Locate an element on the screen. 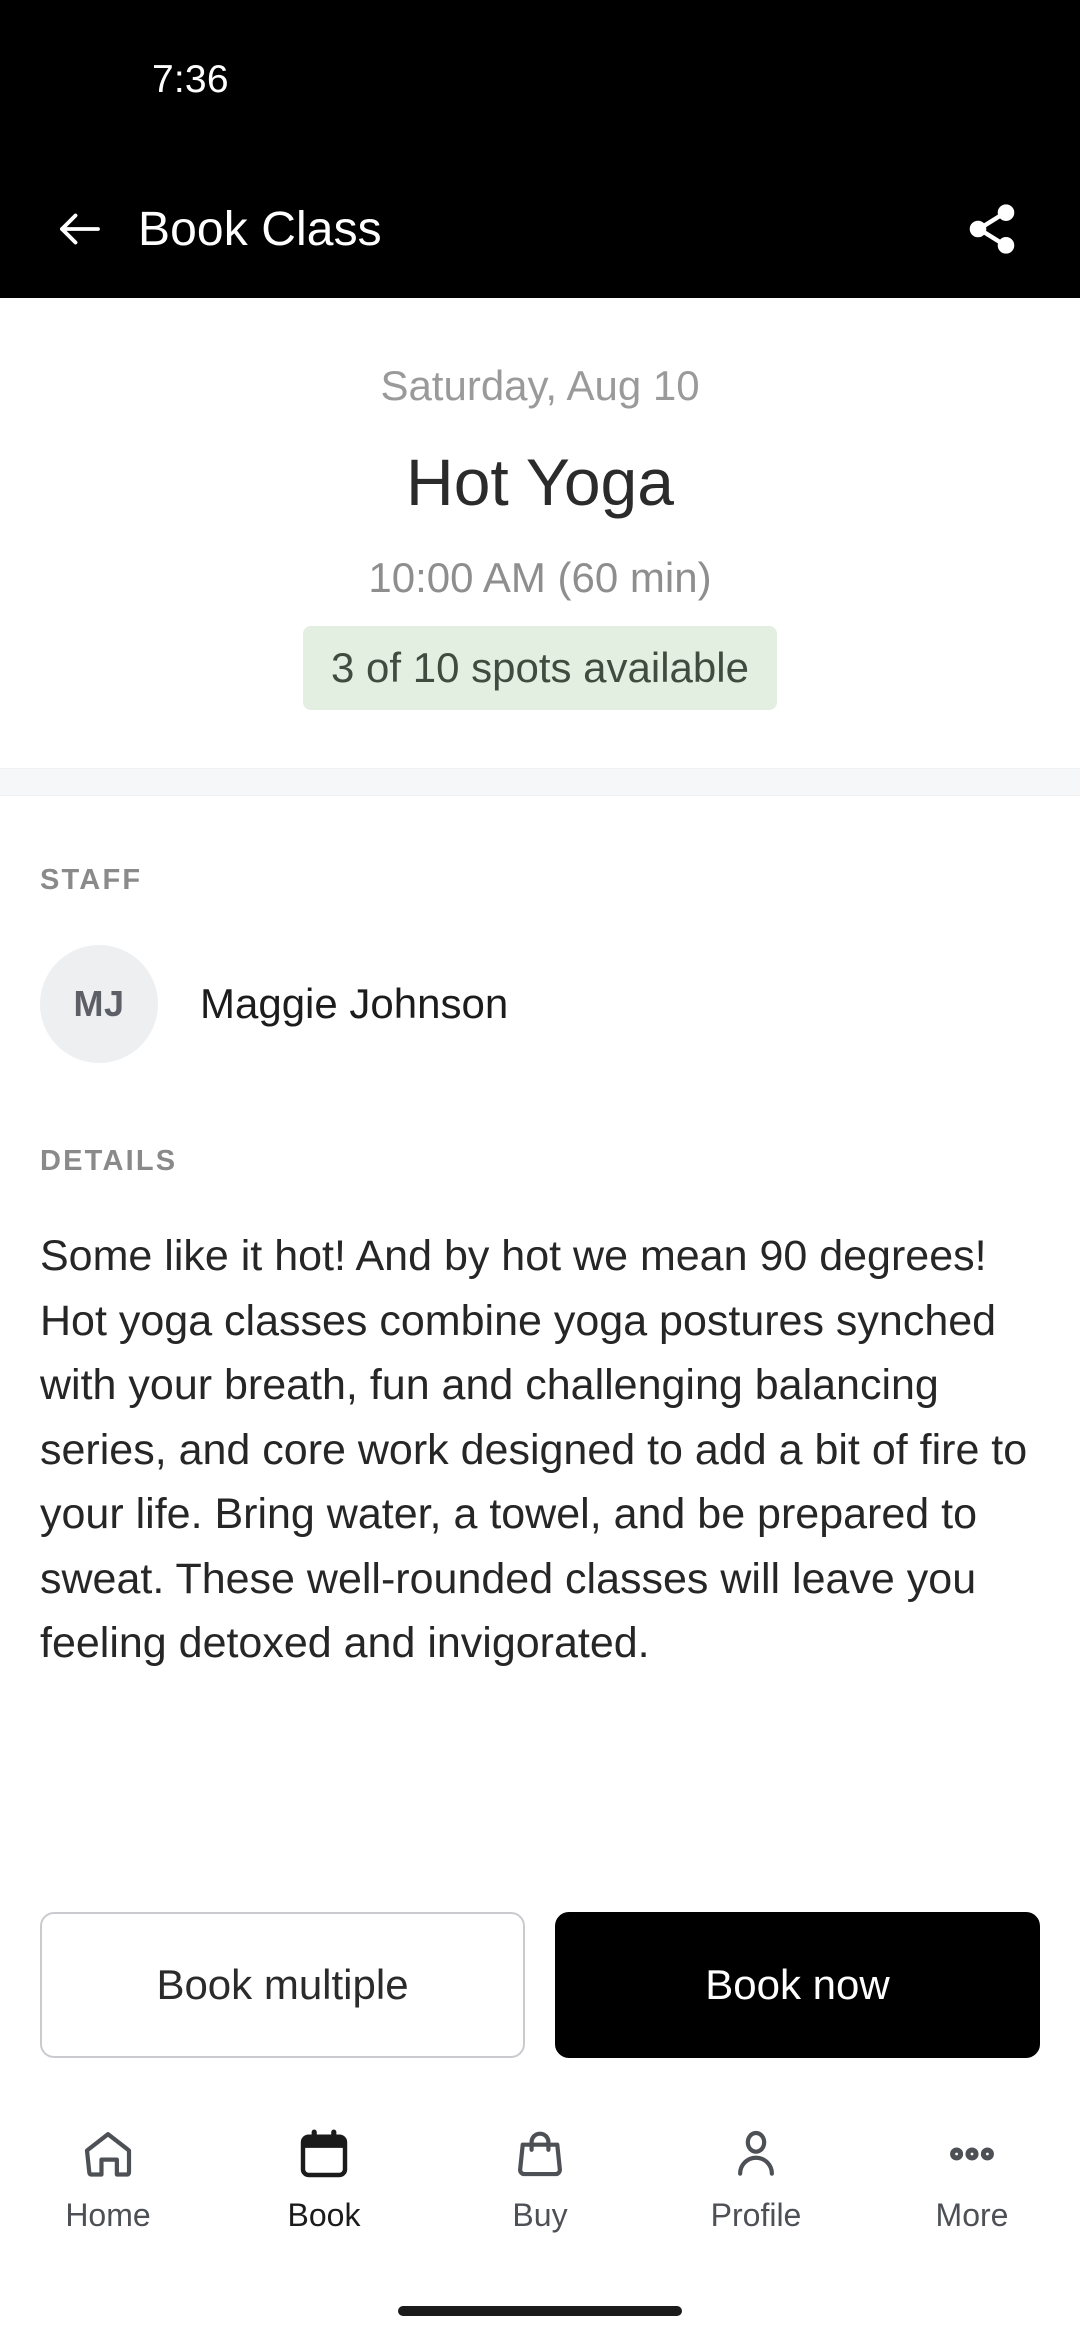 This screenshot has height=2340, width=1080. nav-item-profile: Profile is located at coordinates (756, 2177).